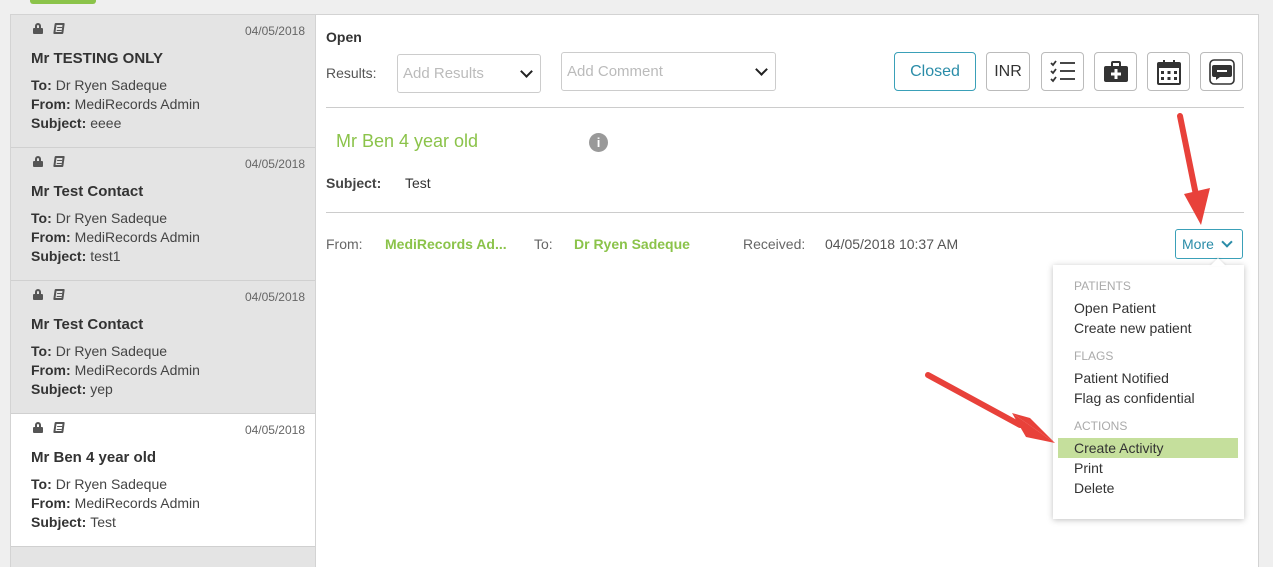 This screenshot has width=1273, height=567. What do you see at coordinates (632, 244) in the screenshot?
I see `to-value: Dr Ryen Sadeque` at bounding box center [632, 244].